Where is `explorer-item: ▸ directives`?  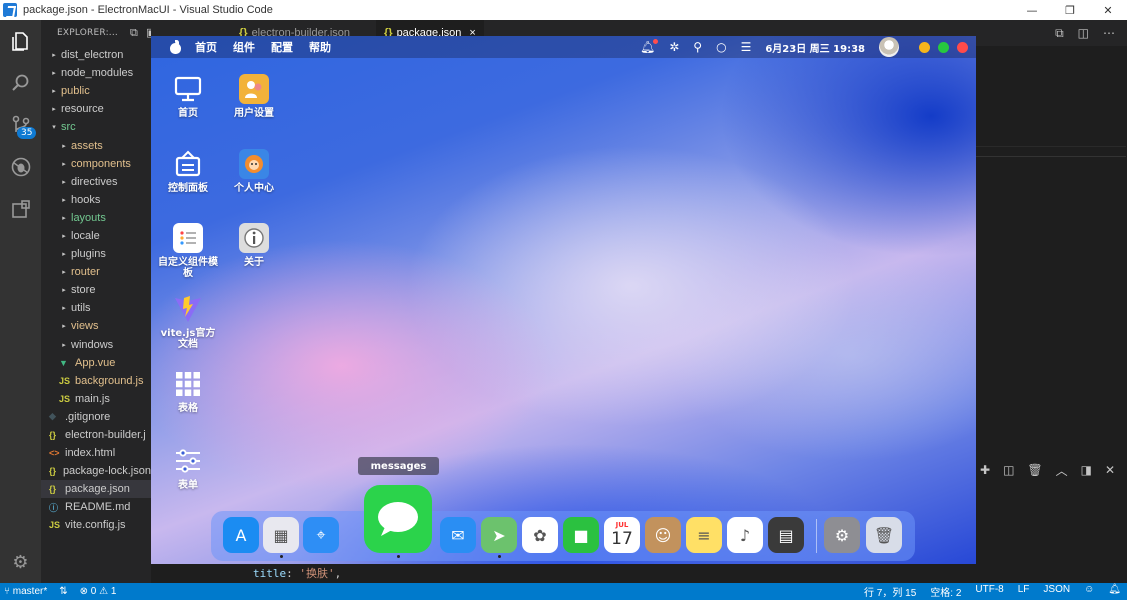 explorer-item: ▸ directives is located at coordinates (96, 182).